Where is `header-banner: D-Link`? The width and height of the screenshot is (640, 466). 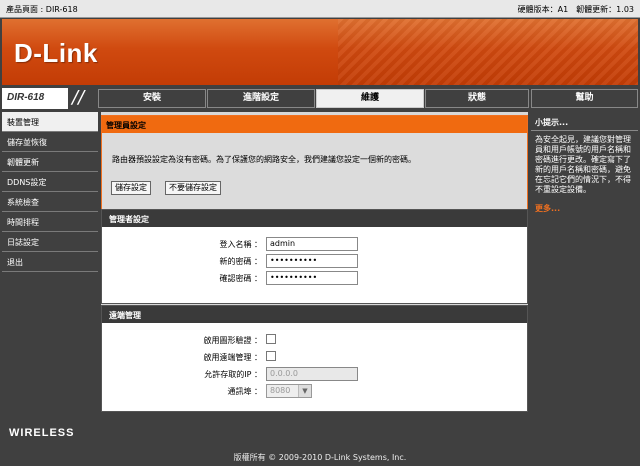 header-banner: D-Link is located at coordinates (320, 52).